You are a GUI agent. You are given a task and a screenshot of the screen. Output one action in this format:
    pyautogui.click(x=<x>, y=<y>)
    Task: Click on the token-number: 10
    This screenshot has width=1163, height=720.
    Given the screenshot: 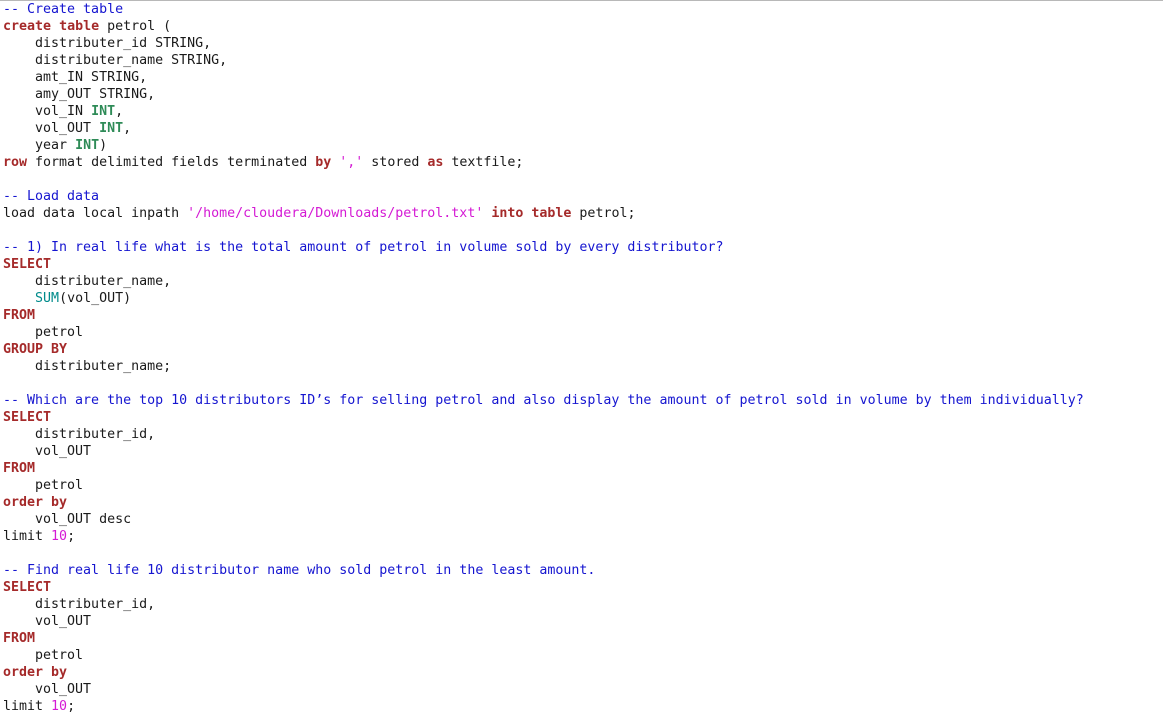 What is the action you would take?
    pyautogui.click(x=59, y=536)
    